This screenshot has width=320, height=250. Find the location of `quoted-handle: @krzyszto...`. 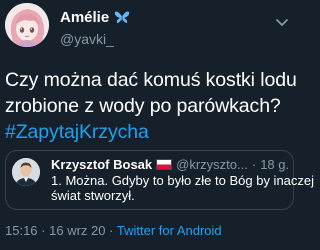

quoted-handle: @krzyszto... is located at coordinates (212, 164).